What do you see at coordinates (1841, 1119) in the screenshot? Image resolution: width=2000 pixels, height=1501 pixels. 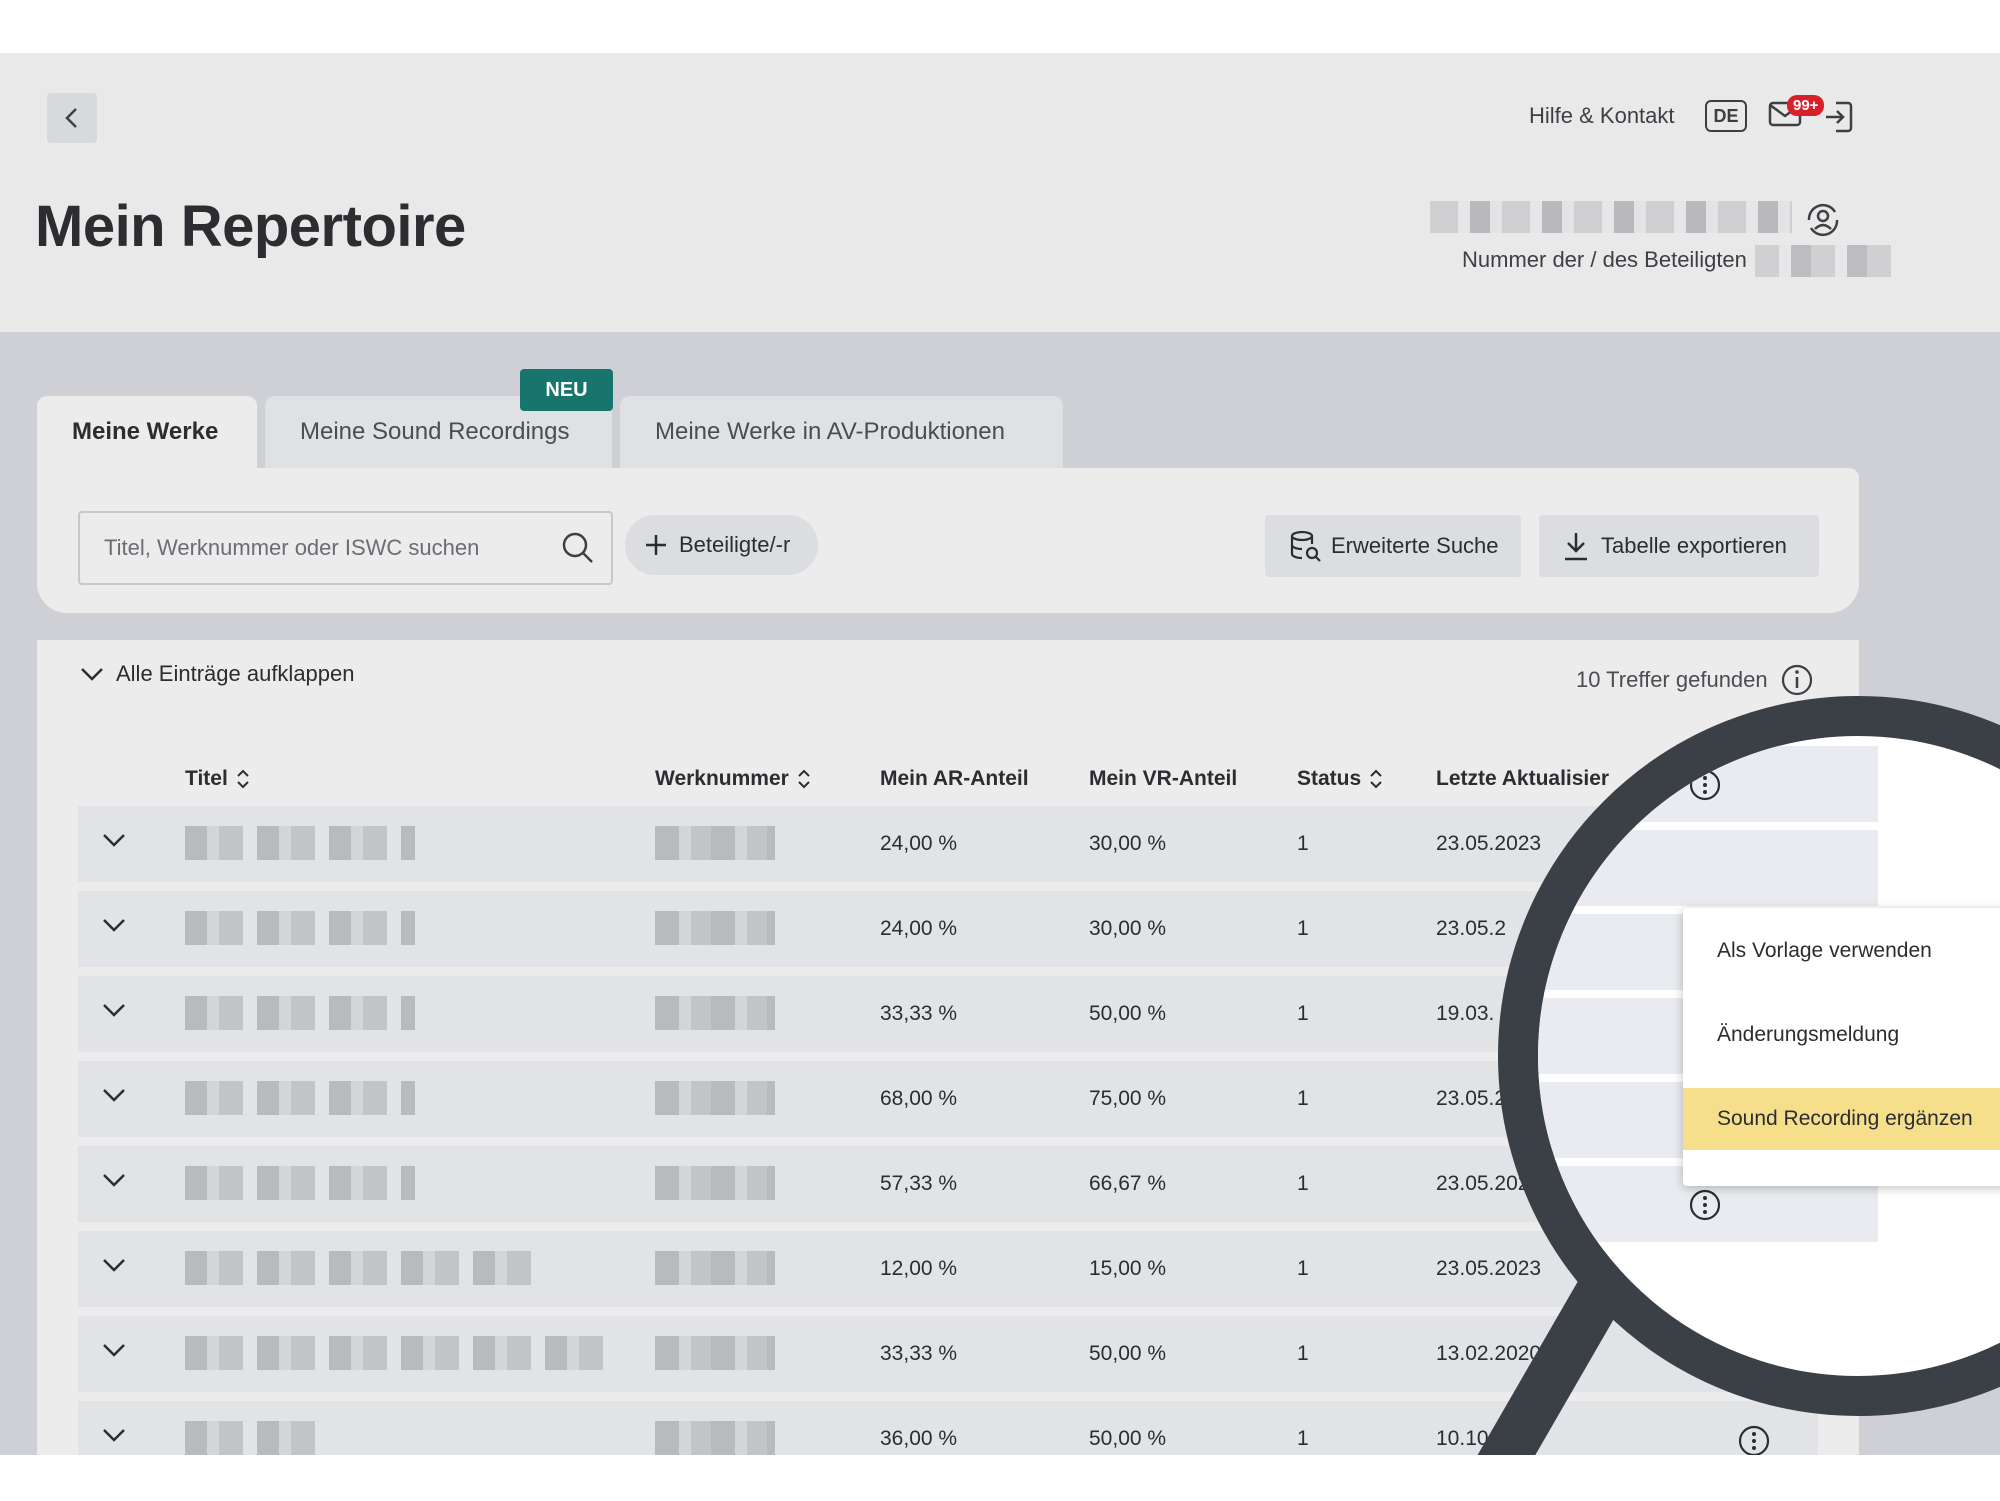 I see `menu-item-sound-recording-ergaenzen: Sound Recording ergänzen` at bounding box center [1841, 1119].